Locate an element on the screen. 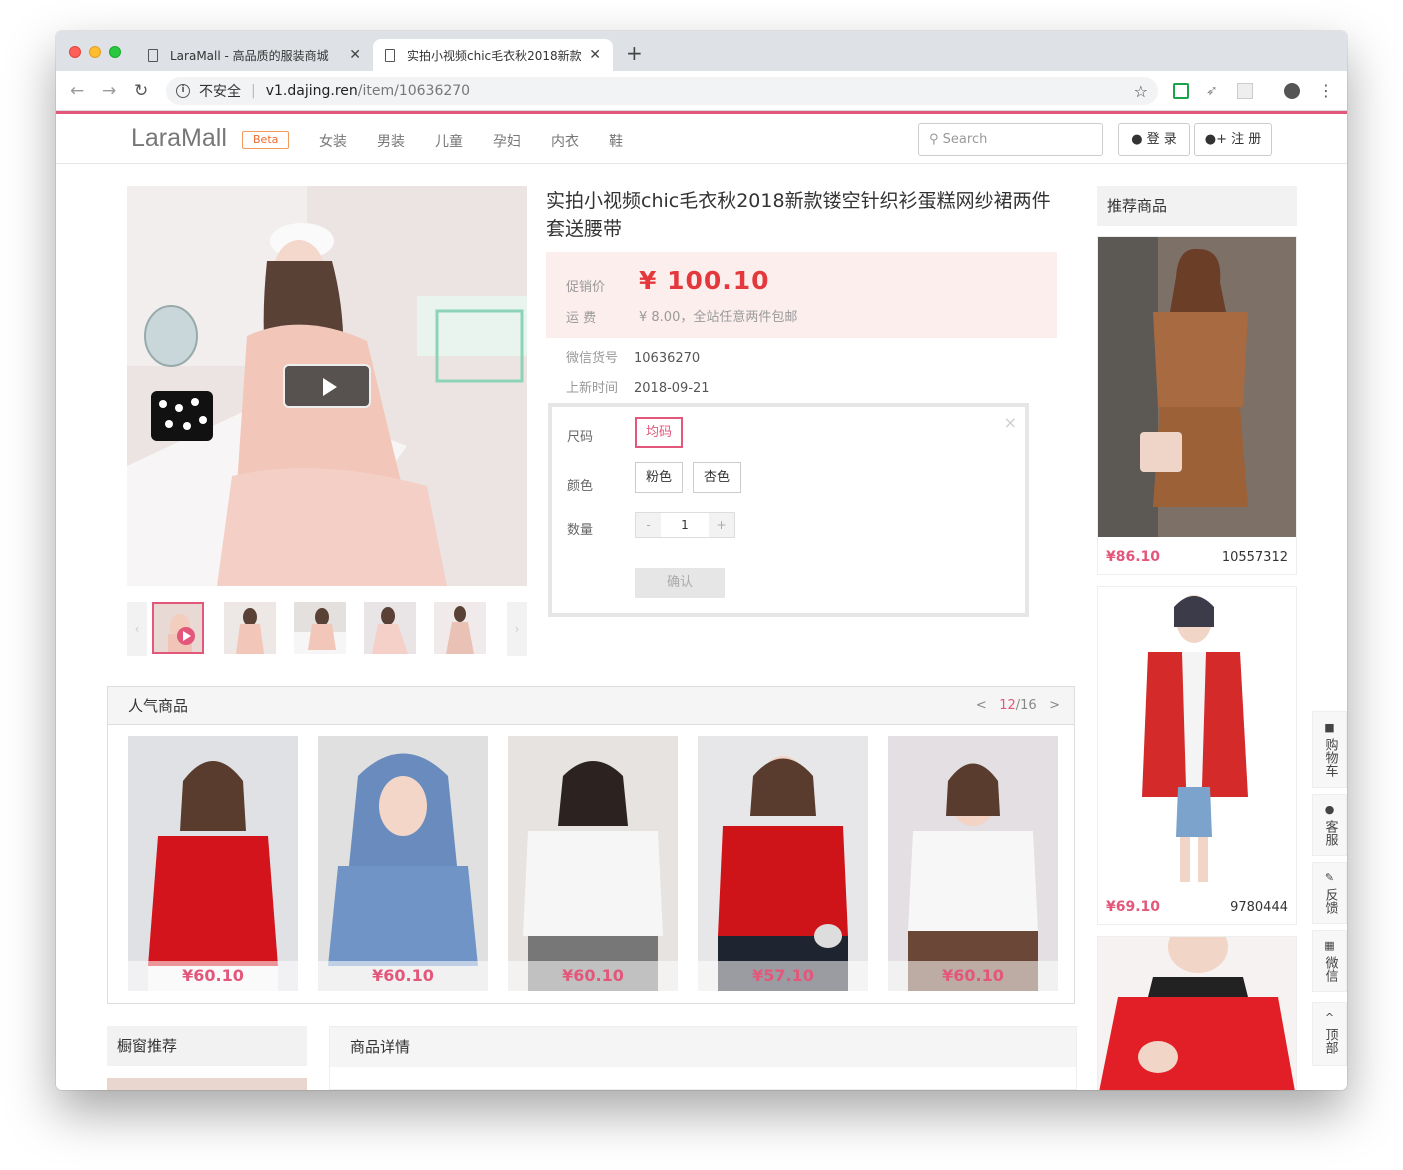 The height and width of the screenshot is (1170, 1403). popular-heading: 人气商品 is located at coordinates (158, 706).